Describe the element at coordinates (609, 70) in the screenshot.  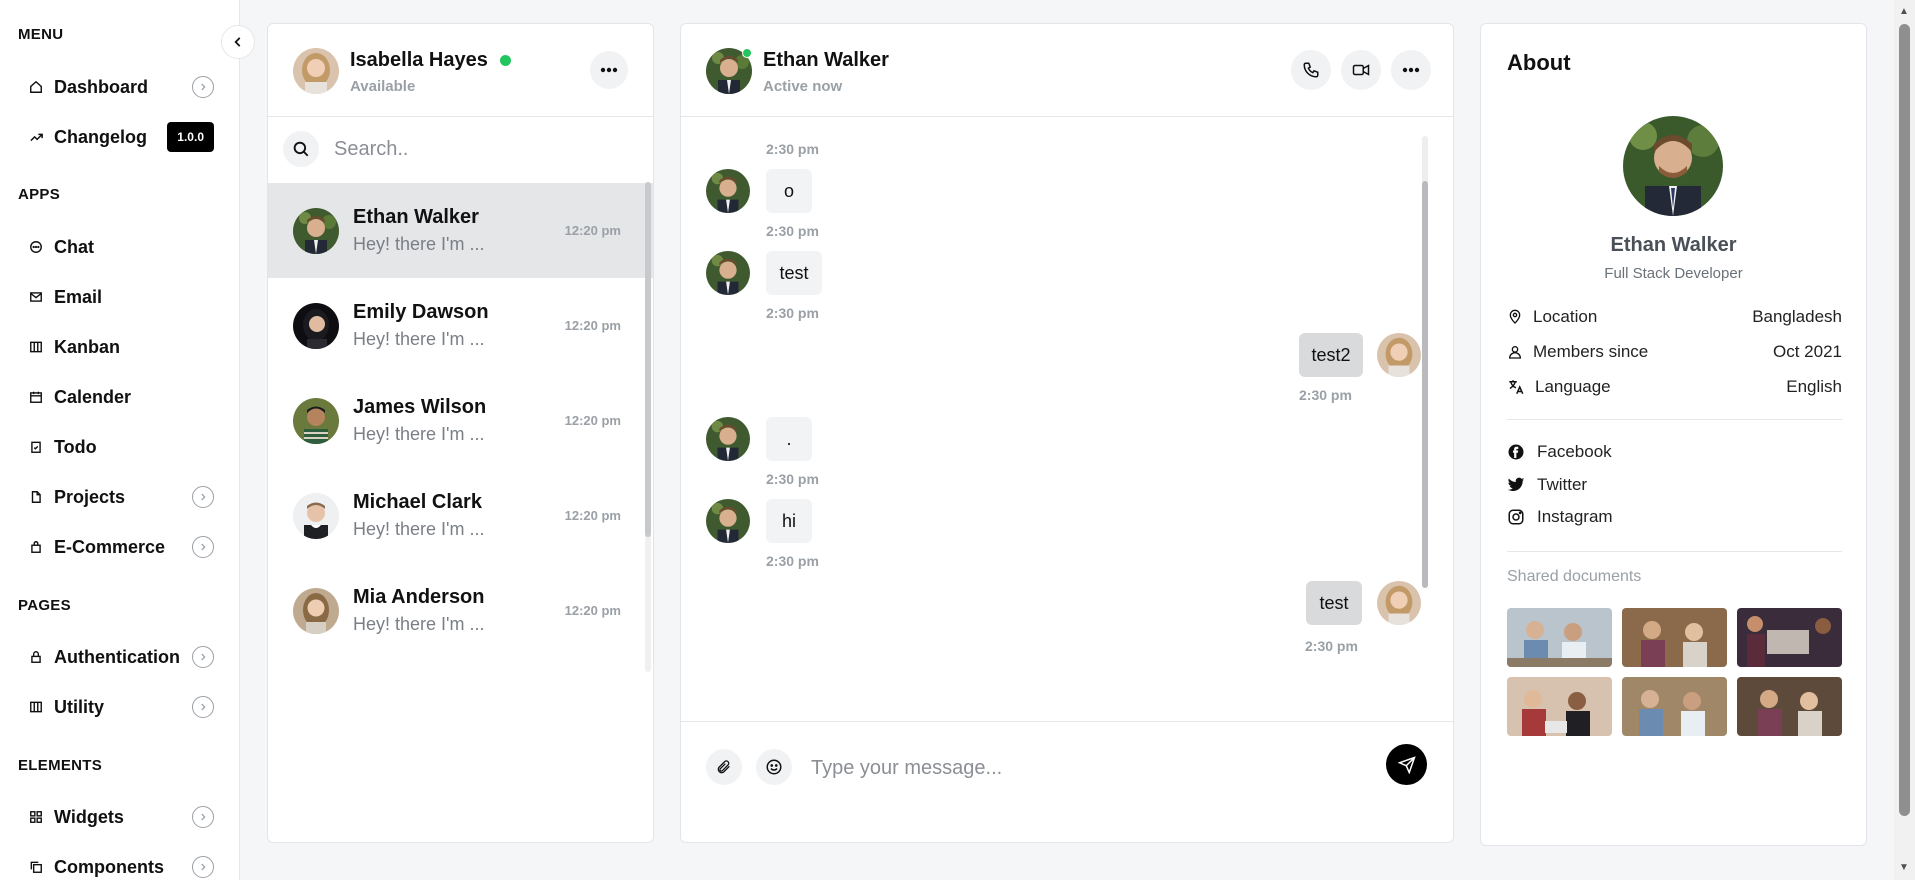
I see `more-options-button` at that location.